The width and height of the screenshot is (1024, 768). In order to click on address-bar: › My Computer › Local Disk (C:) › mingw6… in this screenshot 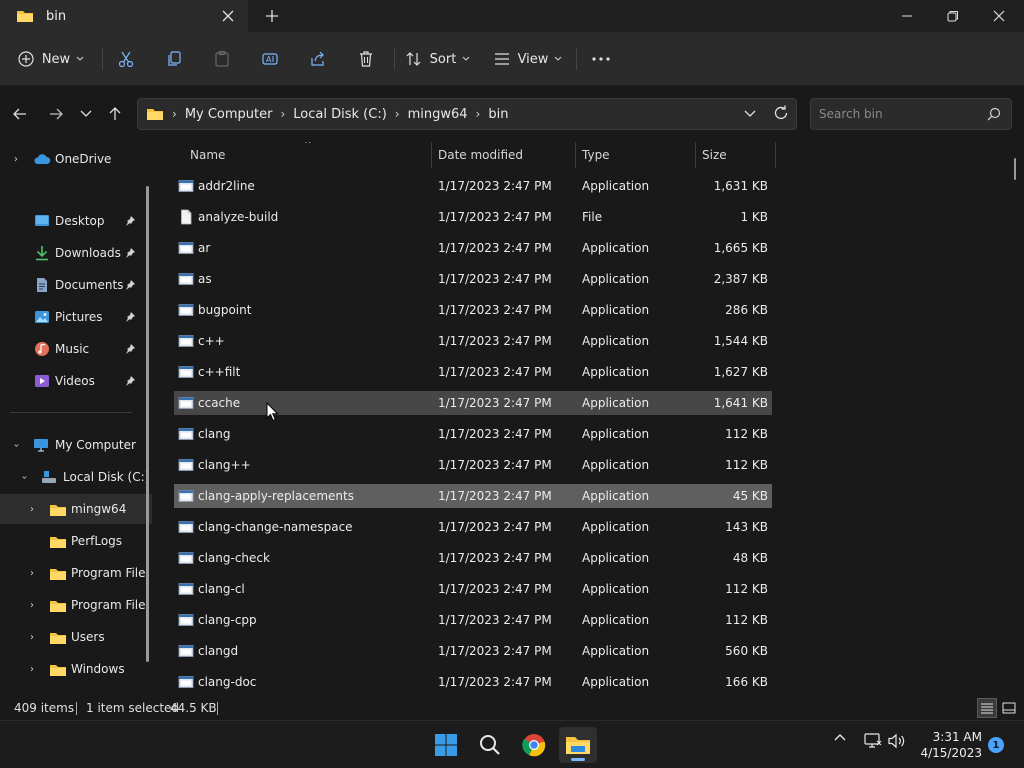, I will do `click(467, 114)`.